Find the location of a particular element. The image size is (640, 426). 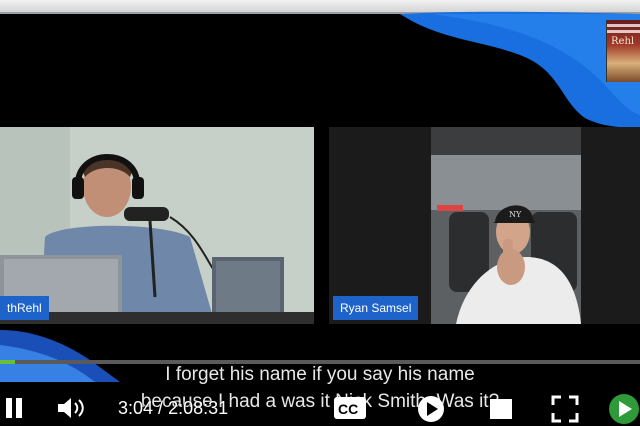

pause-icon is located at coordinates (14, 410).